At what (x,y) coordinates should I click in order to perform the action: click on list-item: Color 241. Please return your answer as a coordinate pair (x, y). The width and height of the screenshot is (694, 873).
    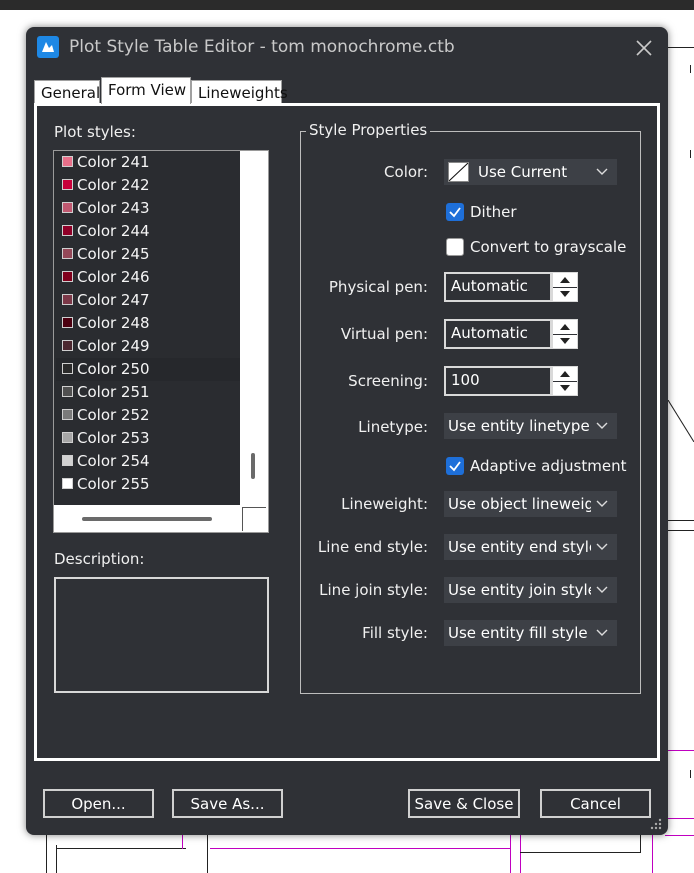
    Looking at the image, I should click on (148, 162).